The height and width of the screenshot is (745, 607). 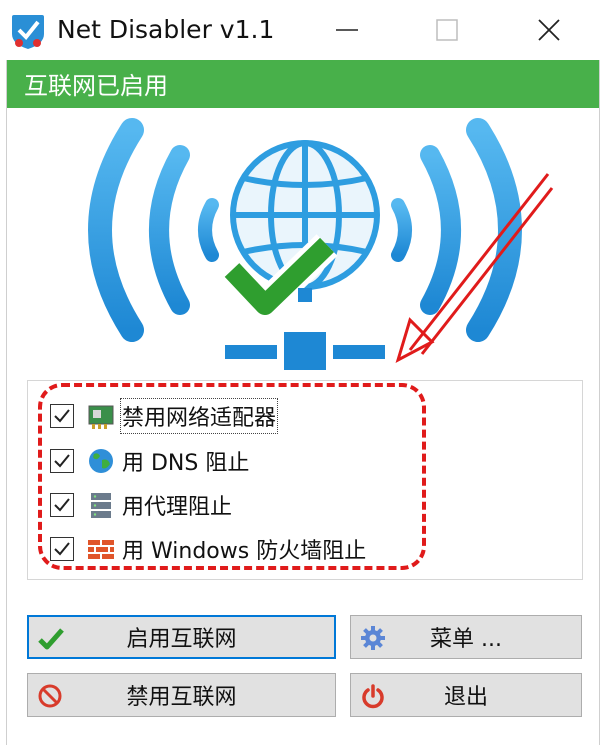 I want to click on button-label: 启用互联网, so click(x=181, y=639).